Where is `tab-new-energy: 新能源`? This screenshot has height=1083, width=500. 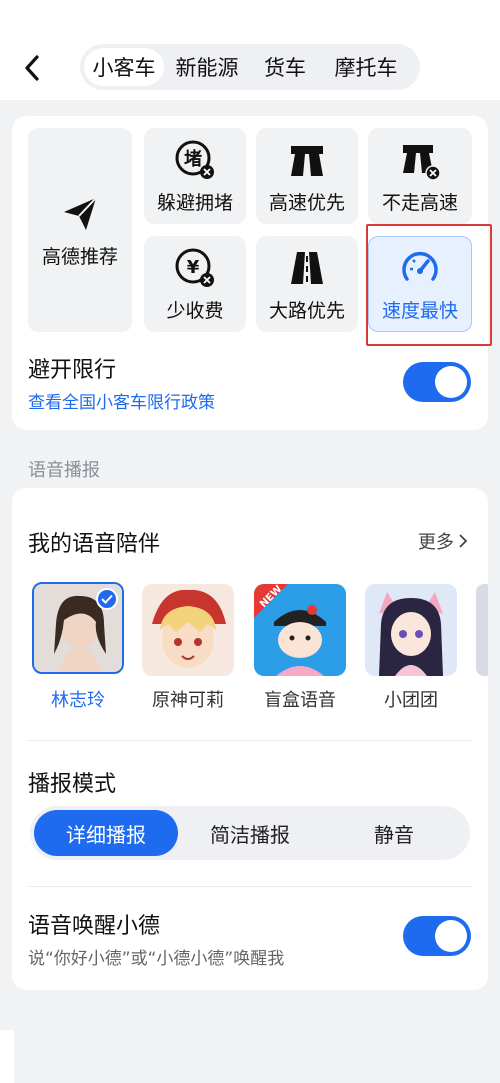 tab-new-energy: 新能源 is located at coordinates (207, 67).